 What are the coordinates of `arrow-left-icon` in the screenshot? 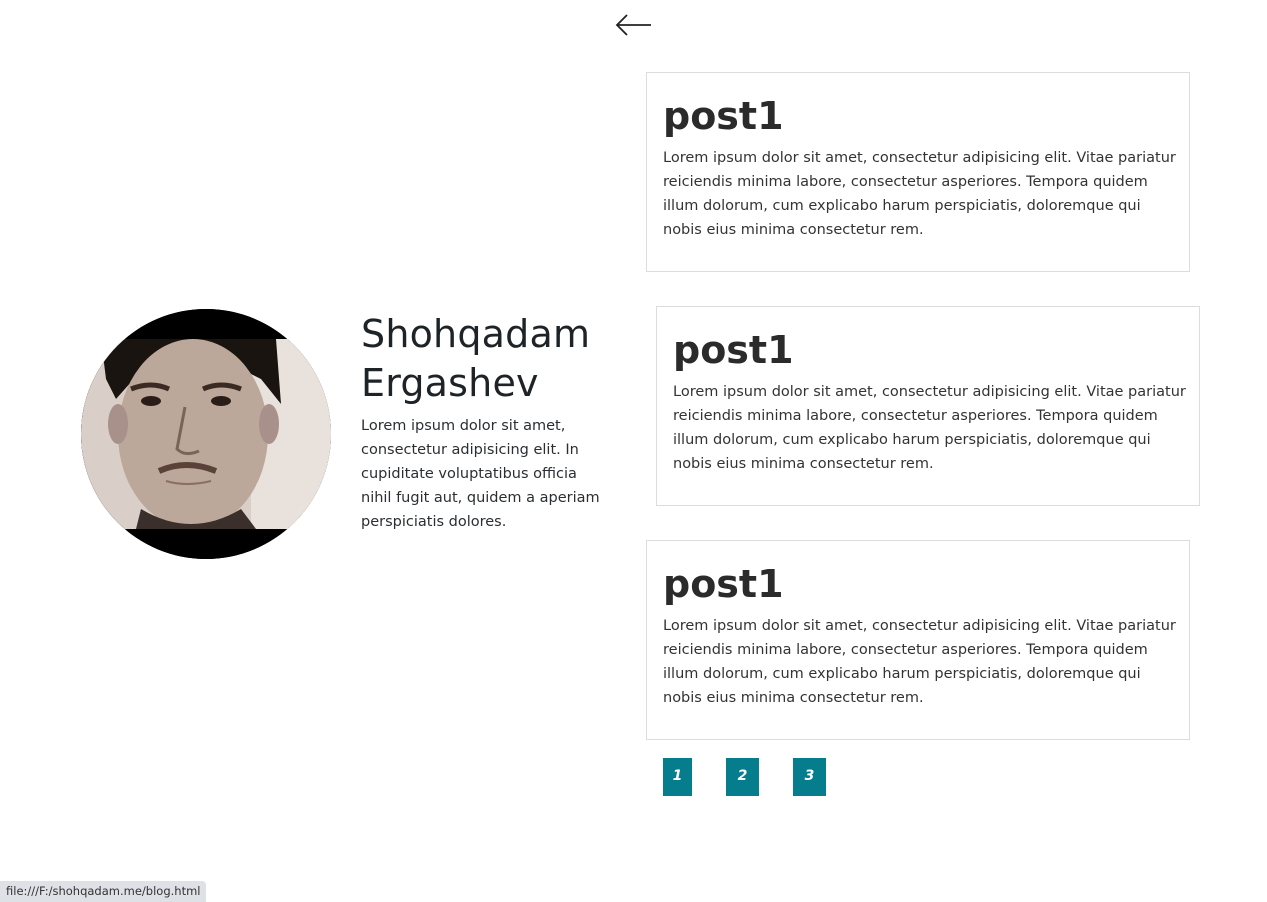 It's located at (633, 25).